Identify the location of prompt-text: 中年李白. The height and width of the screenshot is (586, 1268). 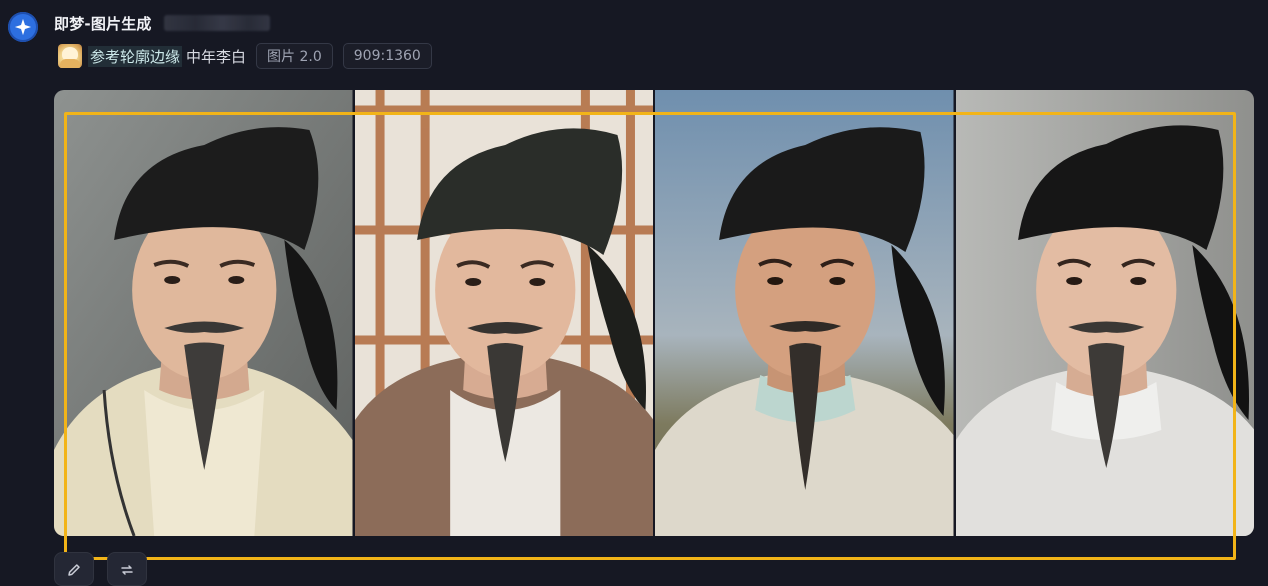
(216, 56).